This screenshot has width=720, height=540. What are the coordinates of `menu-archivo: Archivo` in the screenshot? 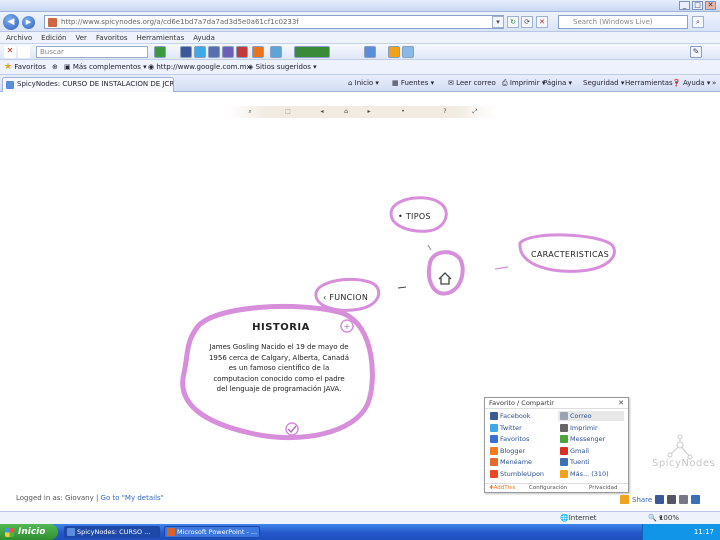 It's located at (19, 37).